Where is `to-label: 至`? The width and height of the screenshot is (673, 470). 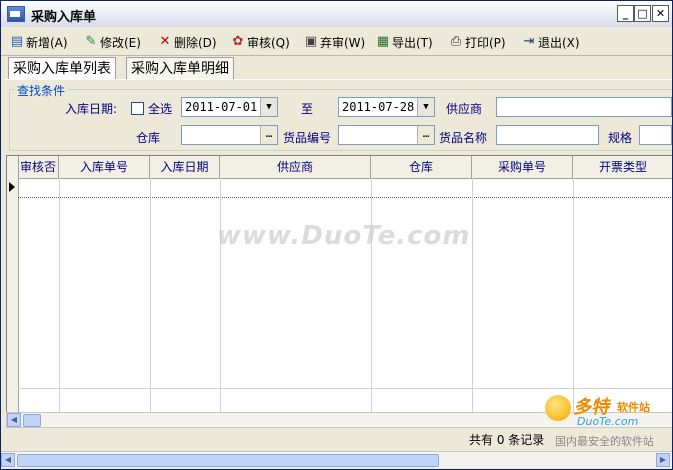 to-label: 至 is located at coordinates (307, 109).